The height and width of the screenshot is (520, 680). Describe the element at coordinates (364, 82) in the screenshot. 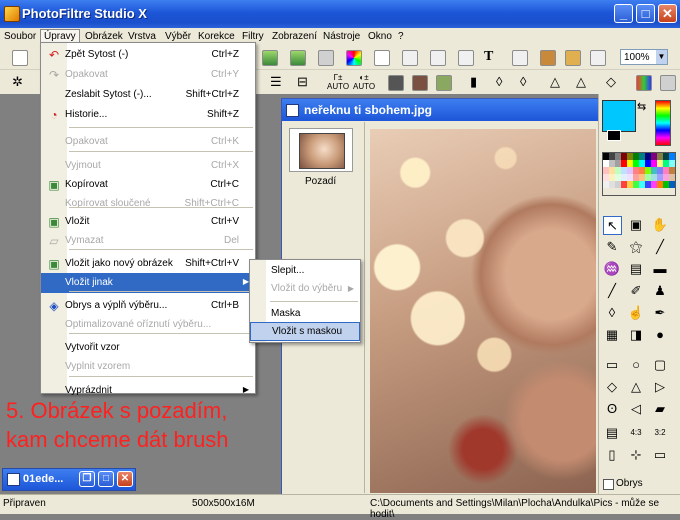

I see `auto-levels-icon: ◐± AUTO` at that location.